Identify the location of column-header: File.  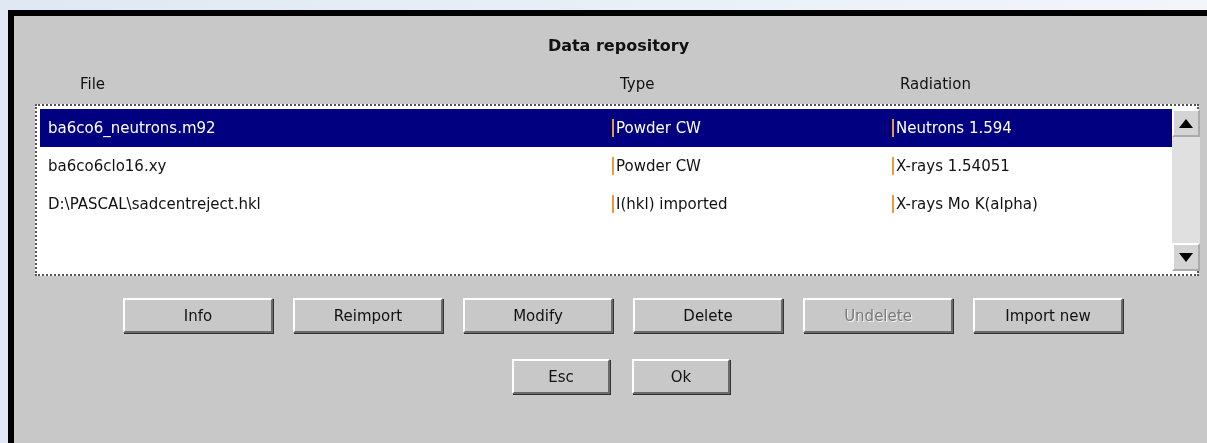
(93, 84).